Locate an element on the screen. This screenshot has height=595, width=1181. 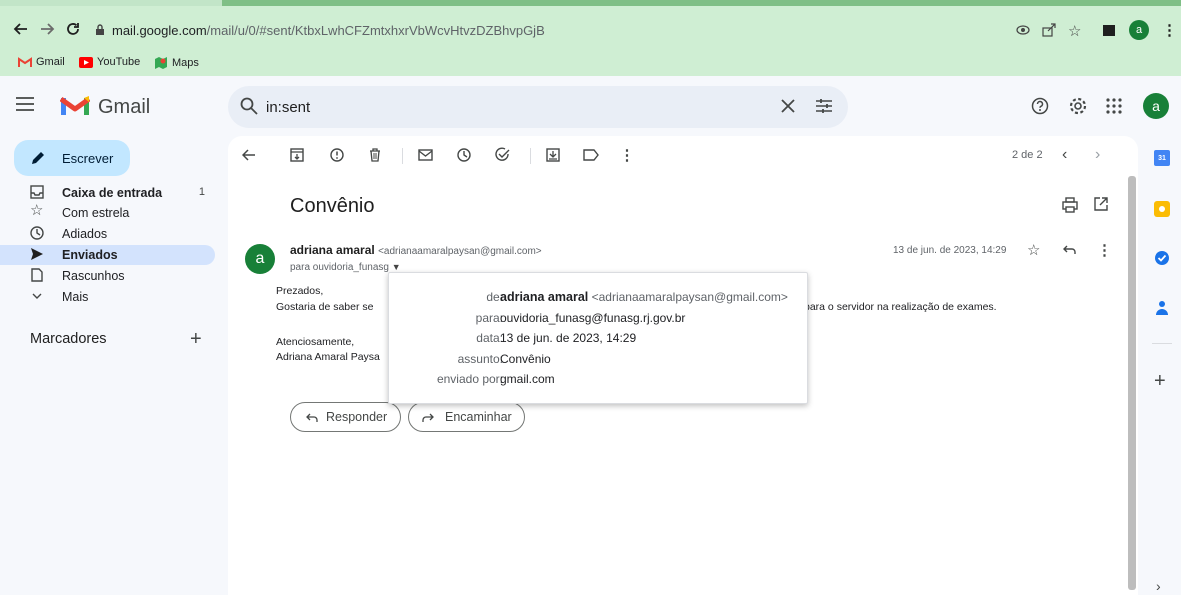
search-bar is located at coordinates (538, 107).